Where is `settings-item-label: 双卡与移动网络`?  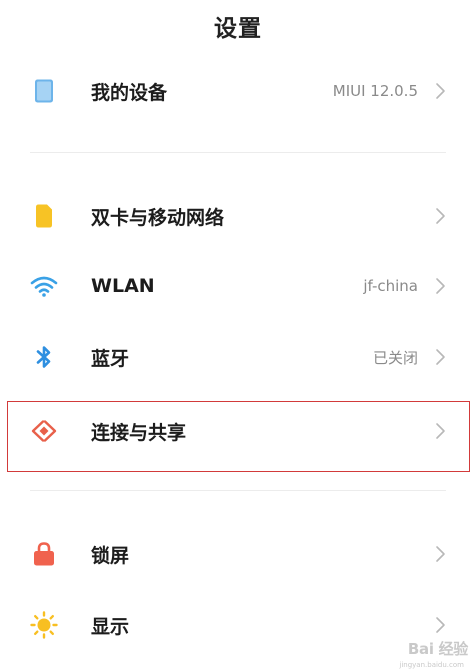 settings-item-label: 双卡与移动网络 is located at coordinates (158, 217).